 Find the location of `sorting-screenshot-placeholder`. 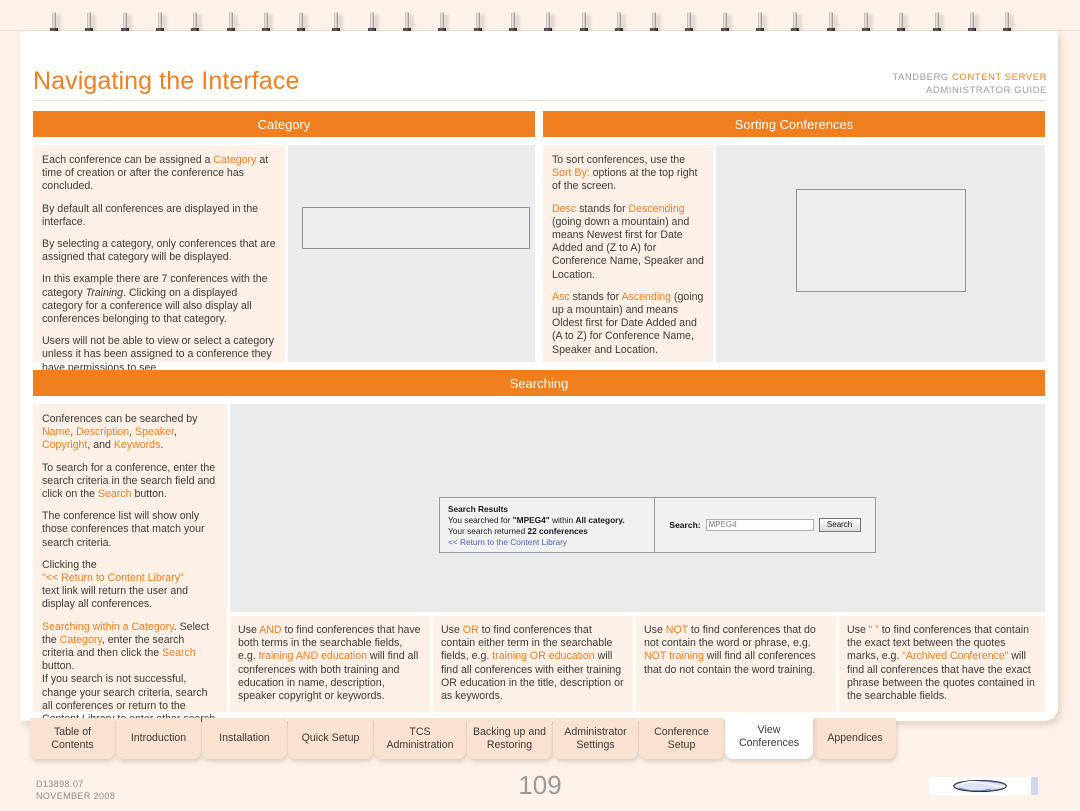

sorting-screenshot-placeholder is located at coordinates (880, 253).